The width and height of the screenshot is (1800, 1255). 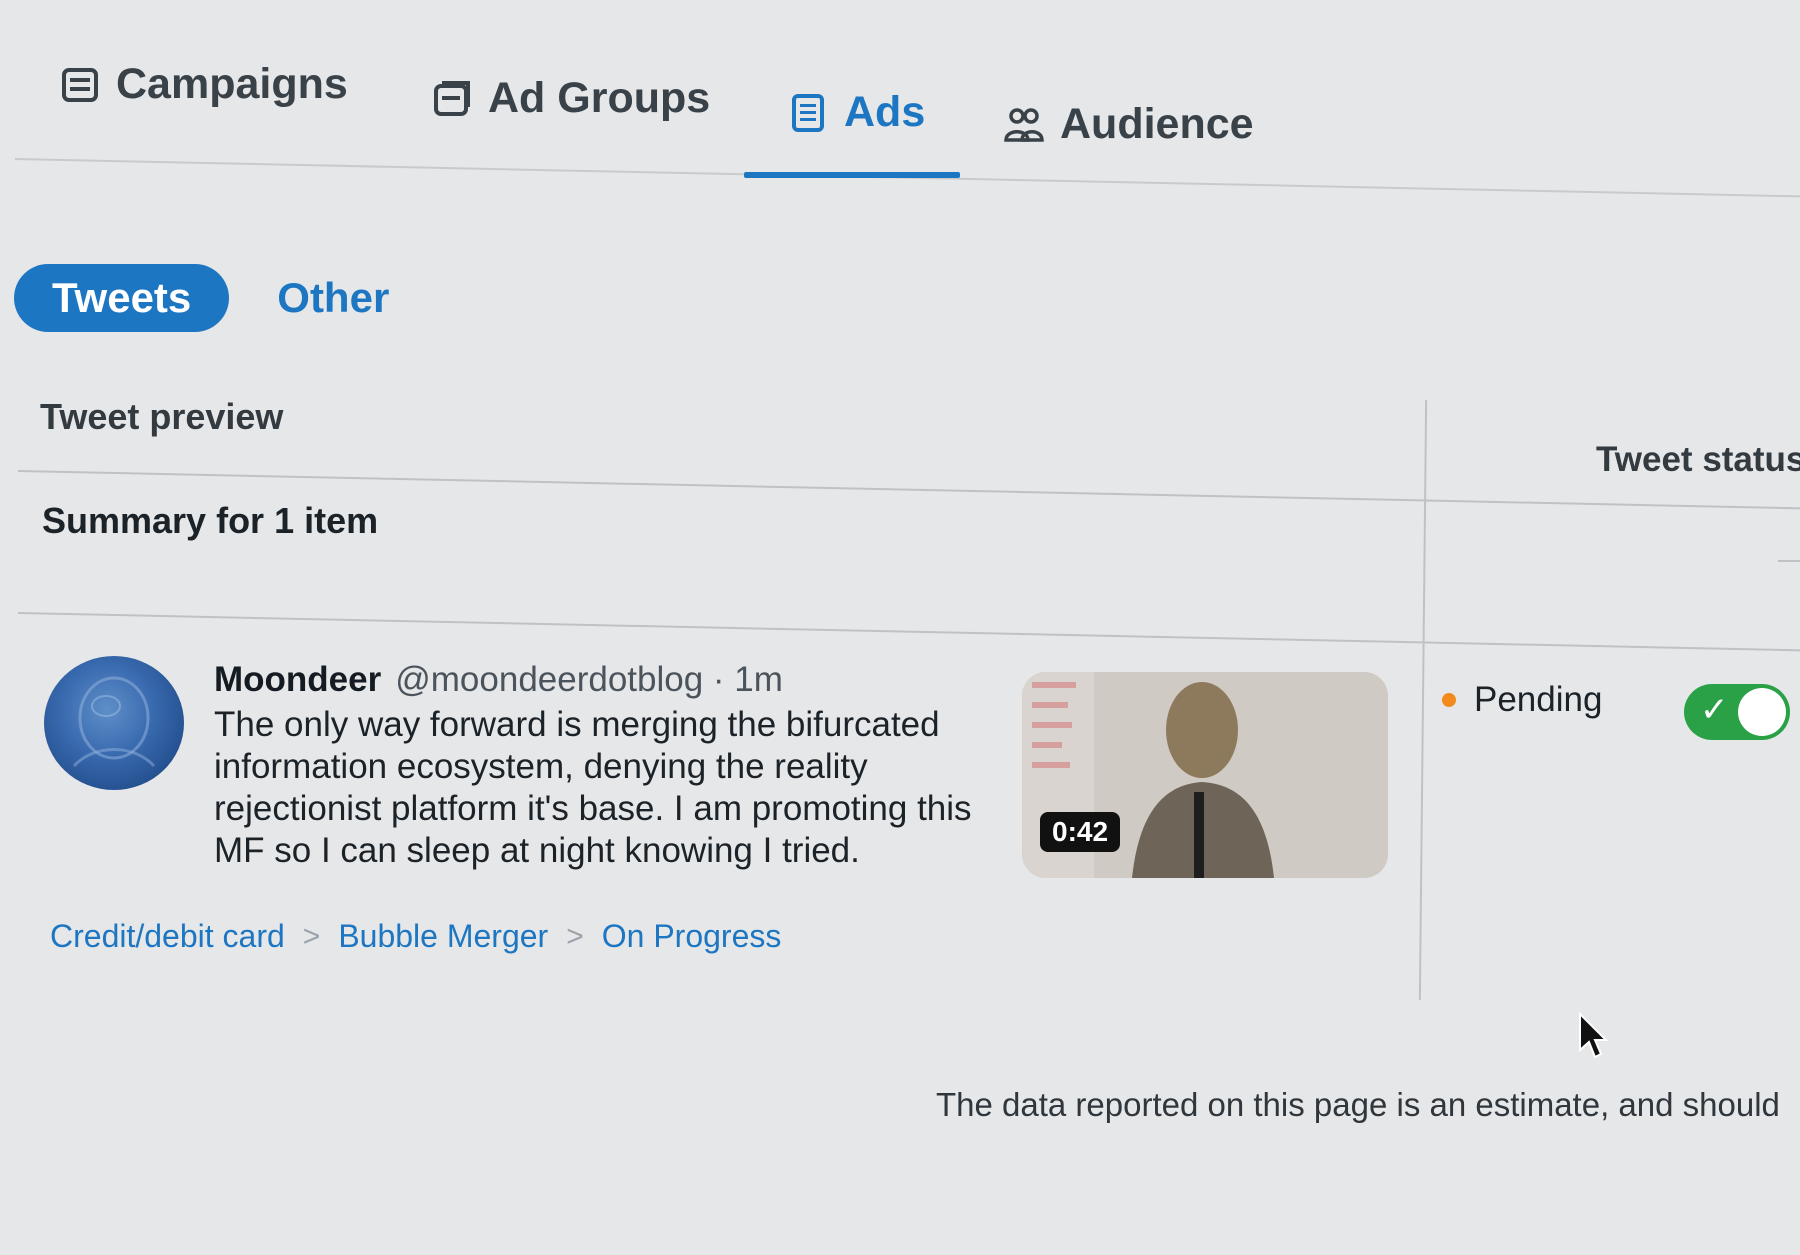 I want to click on tab-ad-groups: Ad Groups, so click(x=571, y=98).